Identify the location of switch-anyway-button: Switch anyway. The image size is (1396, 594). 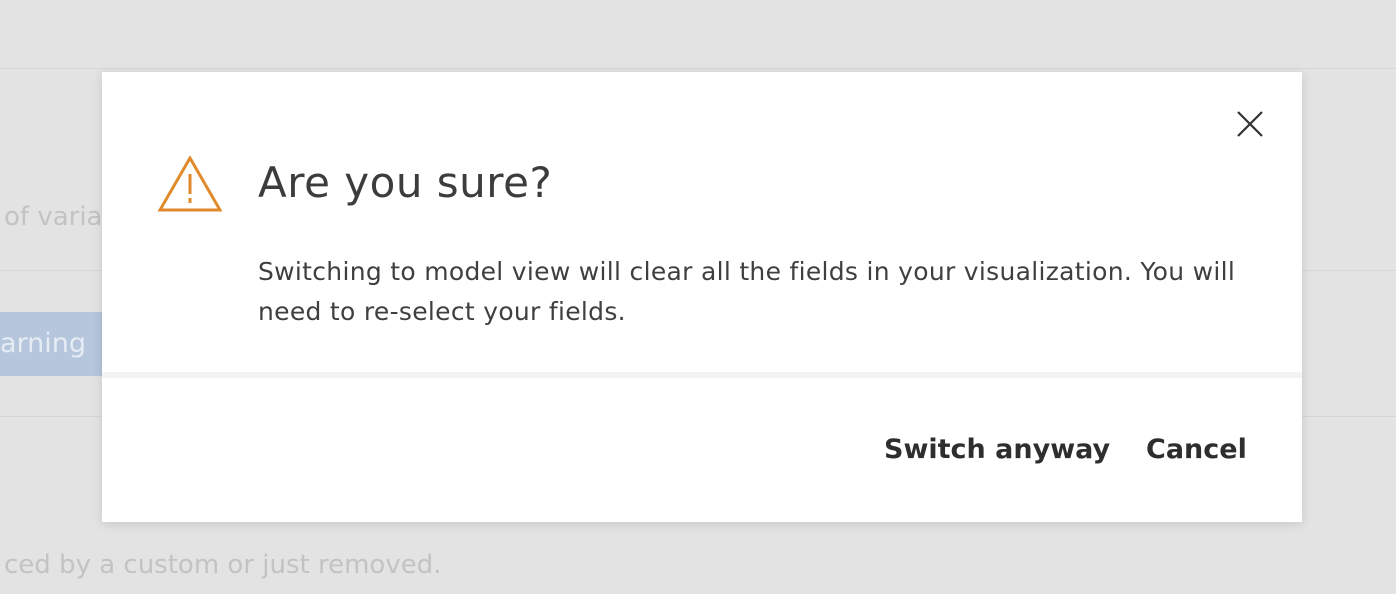
(997, 450).